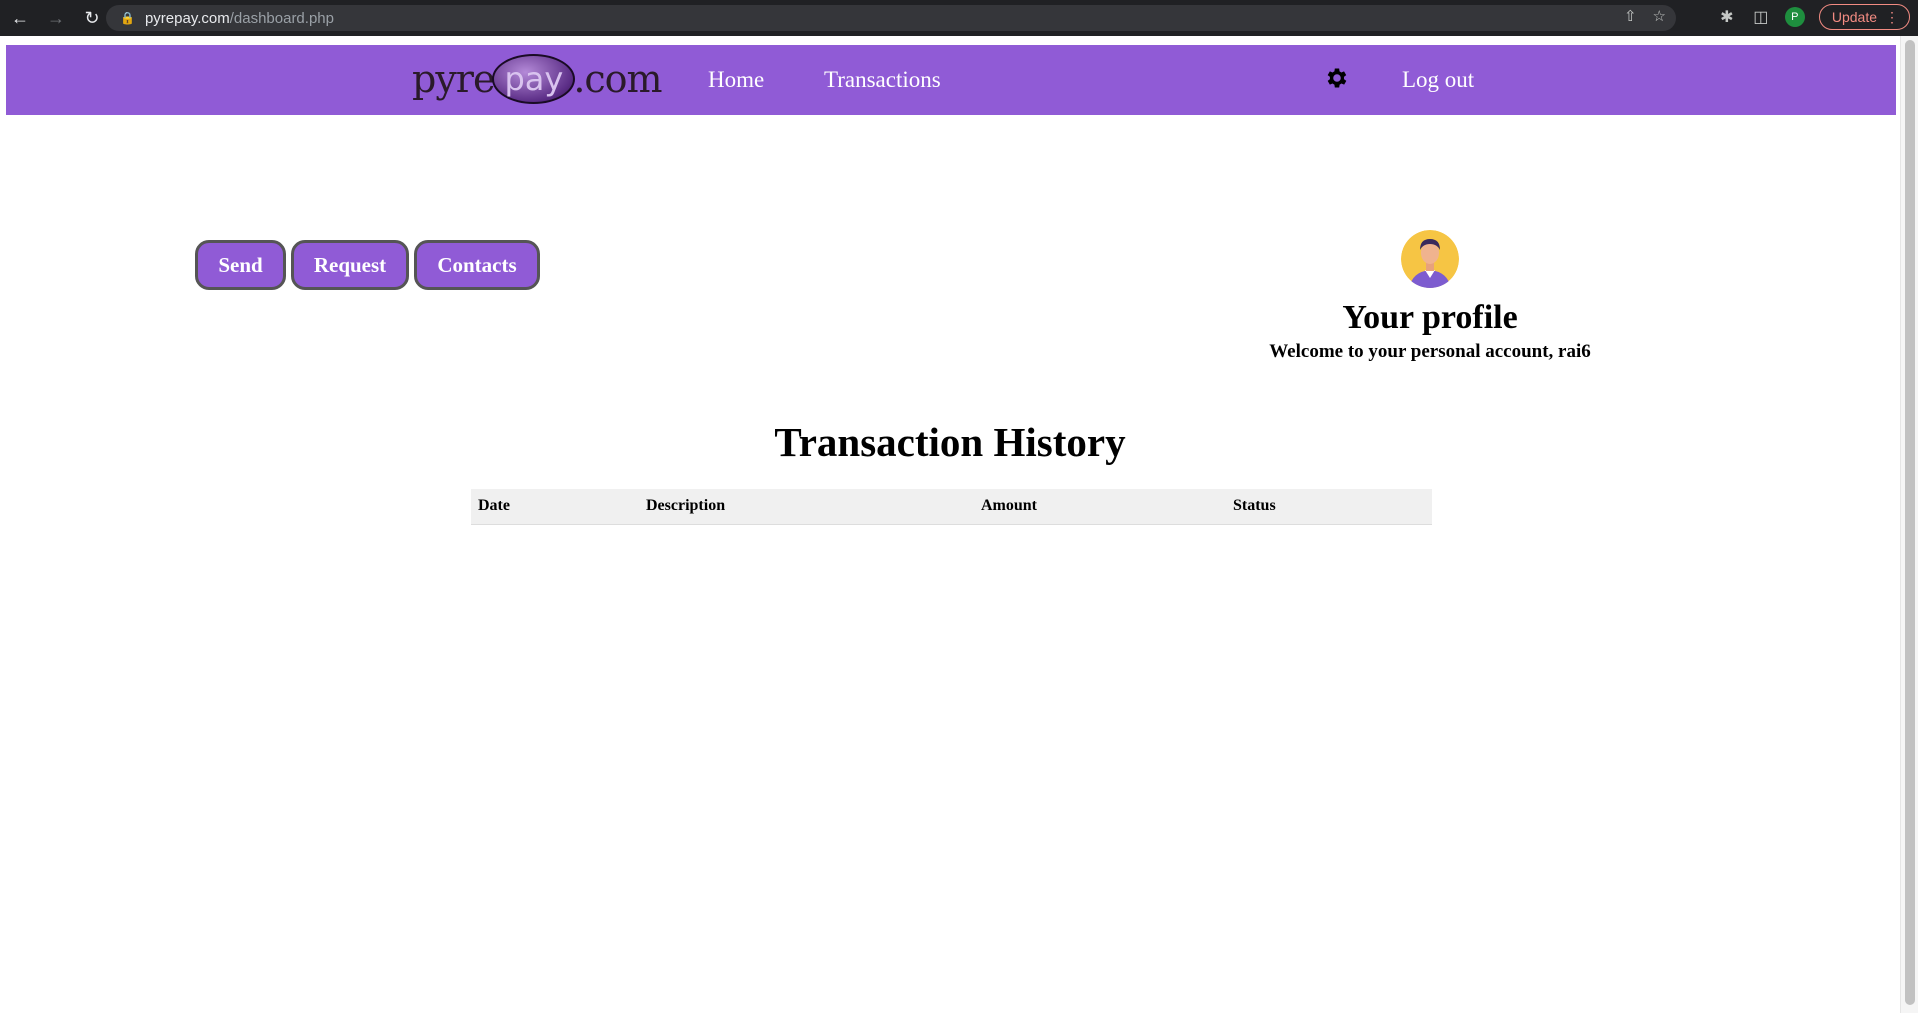 This screenshot has height=1013, width=1918. I want to click on logo-text-pyre: pyre, so click(453, 79).